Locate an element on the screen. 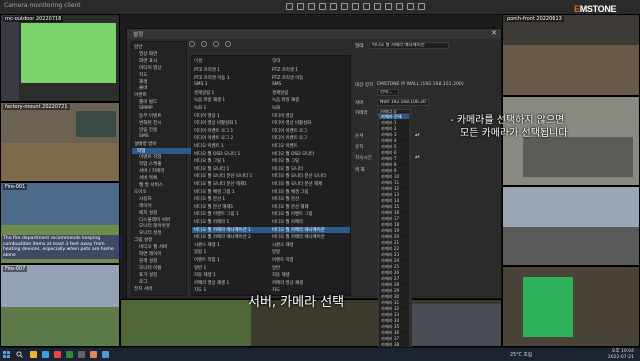 The height and width of the screenshot is (361, 640). nav-item: 변화된 전시 is located at coordinates (148, 123).